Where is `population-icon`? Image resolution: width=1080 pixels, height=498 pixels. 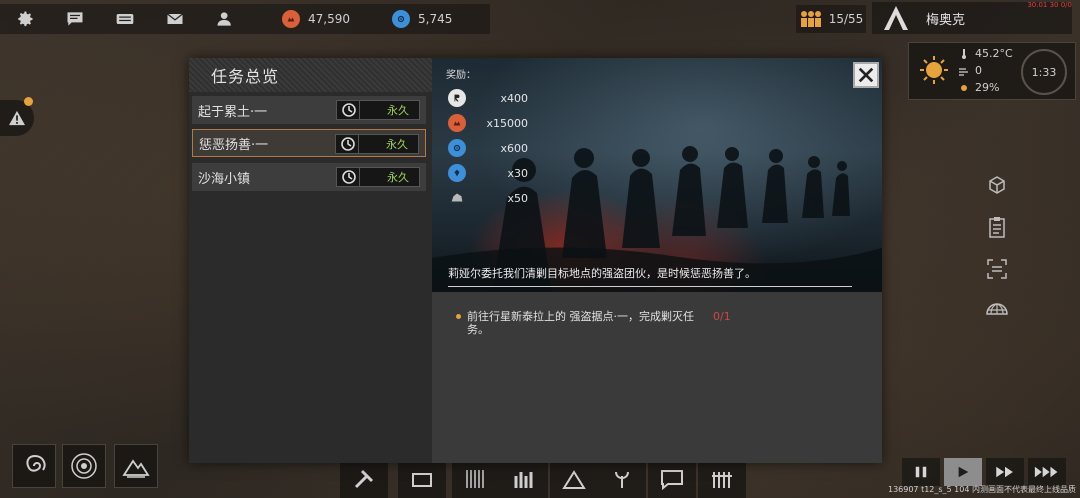
population-icon is located at coordinates (810, 19).